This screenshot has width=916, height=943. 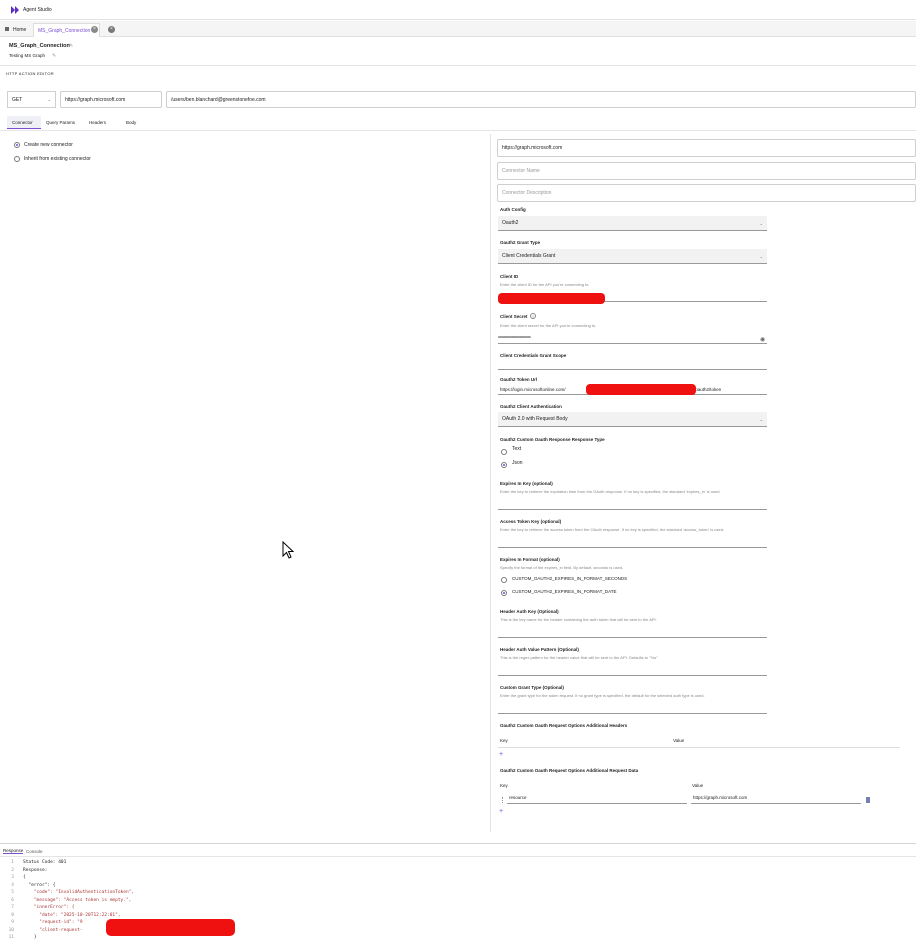 I want to click on delete-row-icon, so click(x=868, y=800).